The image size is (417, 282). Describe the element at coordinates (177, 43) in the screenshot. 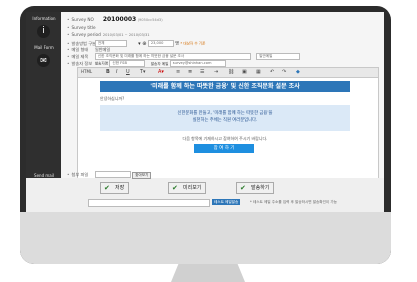

I see `count-unit: 명` at that location.